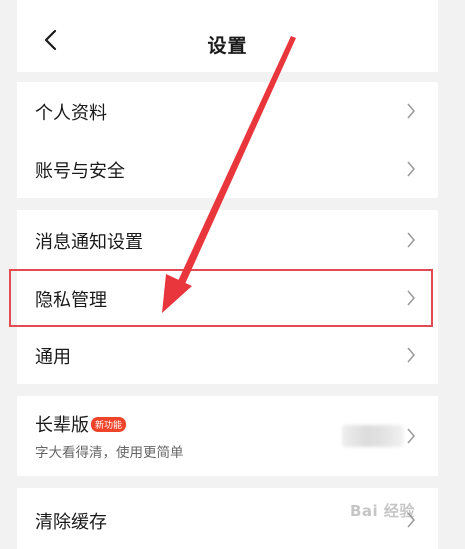  What do you see at coordinates (53, 357) in the screenshot?
I see `settings-item-label: 通用` at bounding box center [53, 357].